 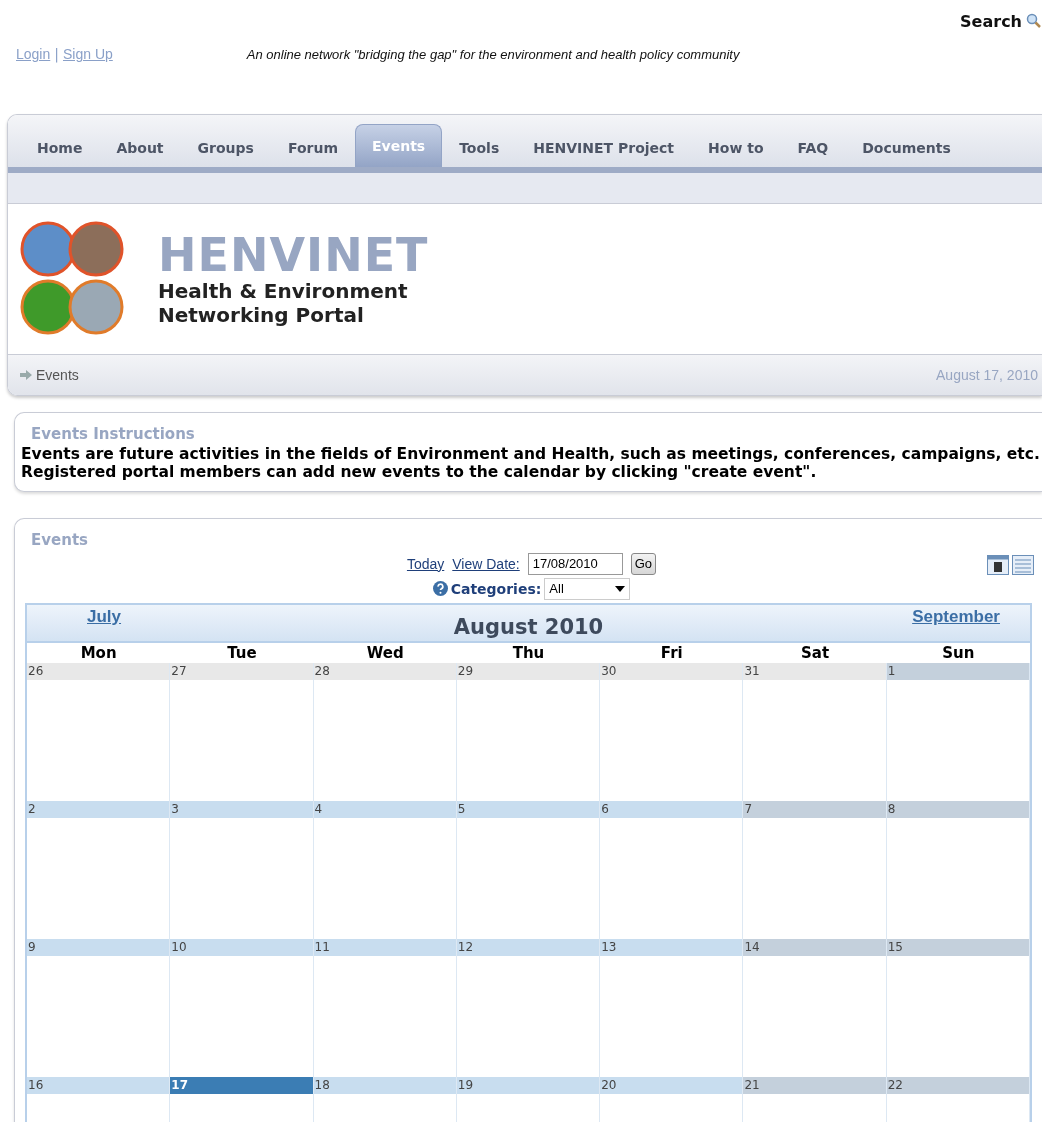 What do you see at coordinates (99, 870) in the screenshot?
I see `day-cell: 2` at bounding box center [99, 870].